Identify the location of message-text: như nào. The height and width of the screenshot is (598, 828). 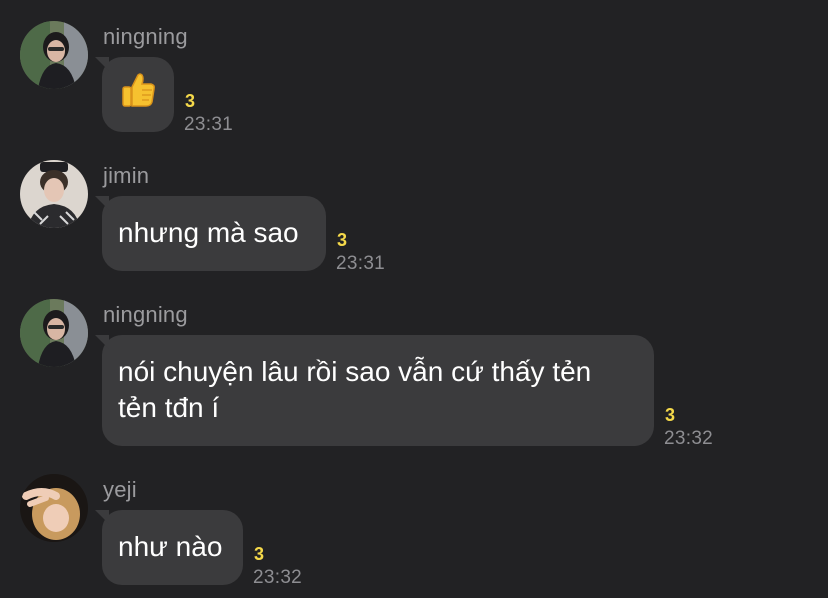
(170, 546).